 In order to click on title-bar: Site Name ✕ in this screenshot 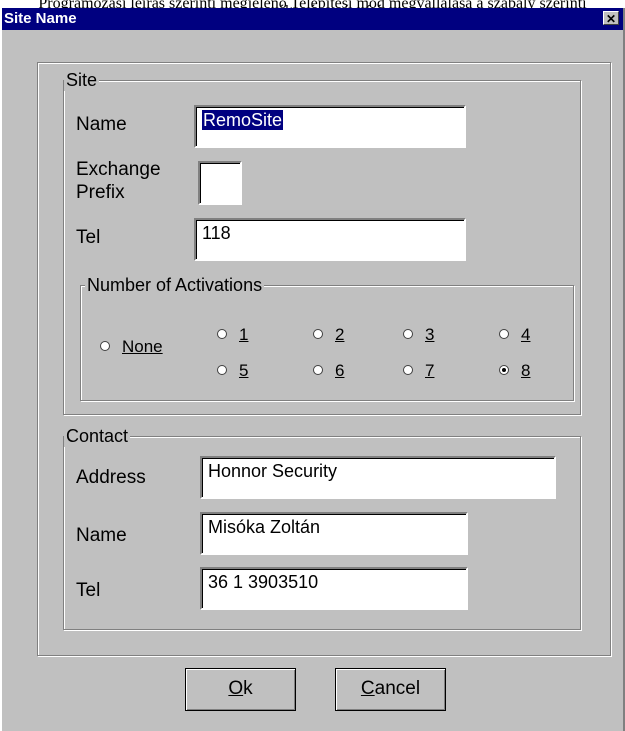, I will do `click(312, 19)`.